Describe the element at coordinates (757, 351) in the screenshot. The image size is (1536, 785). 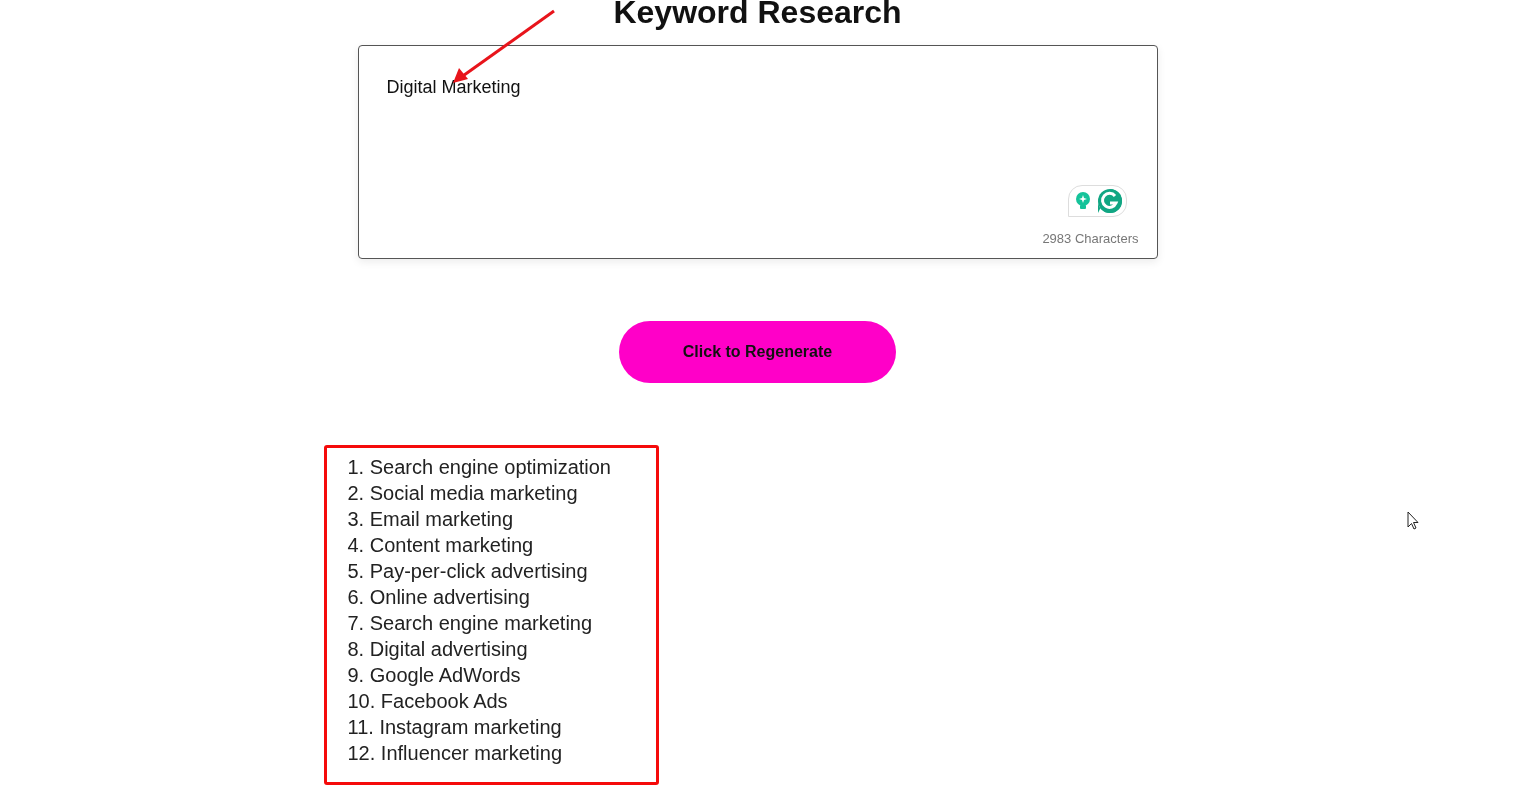
I see `regenerate-button: Click to Regenerate` at that location.